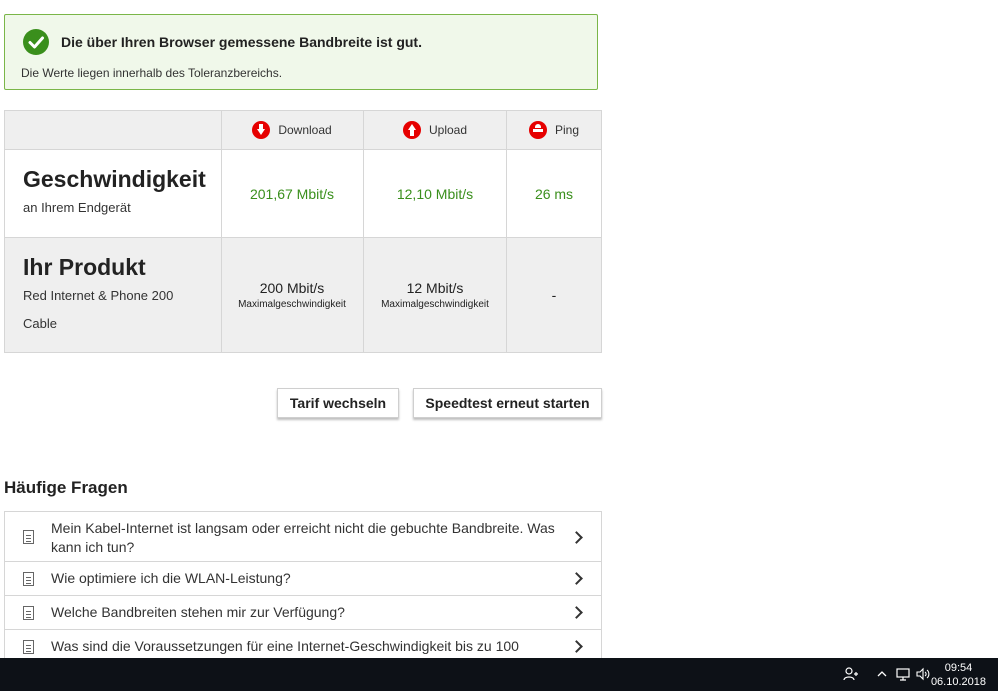 This screenshot has width=998, height=691. What do you see at coordinates (923, 675) in the screenshot?
I see `volume-icon` at bounding box center [923, 675].